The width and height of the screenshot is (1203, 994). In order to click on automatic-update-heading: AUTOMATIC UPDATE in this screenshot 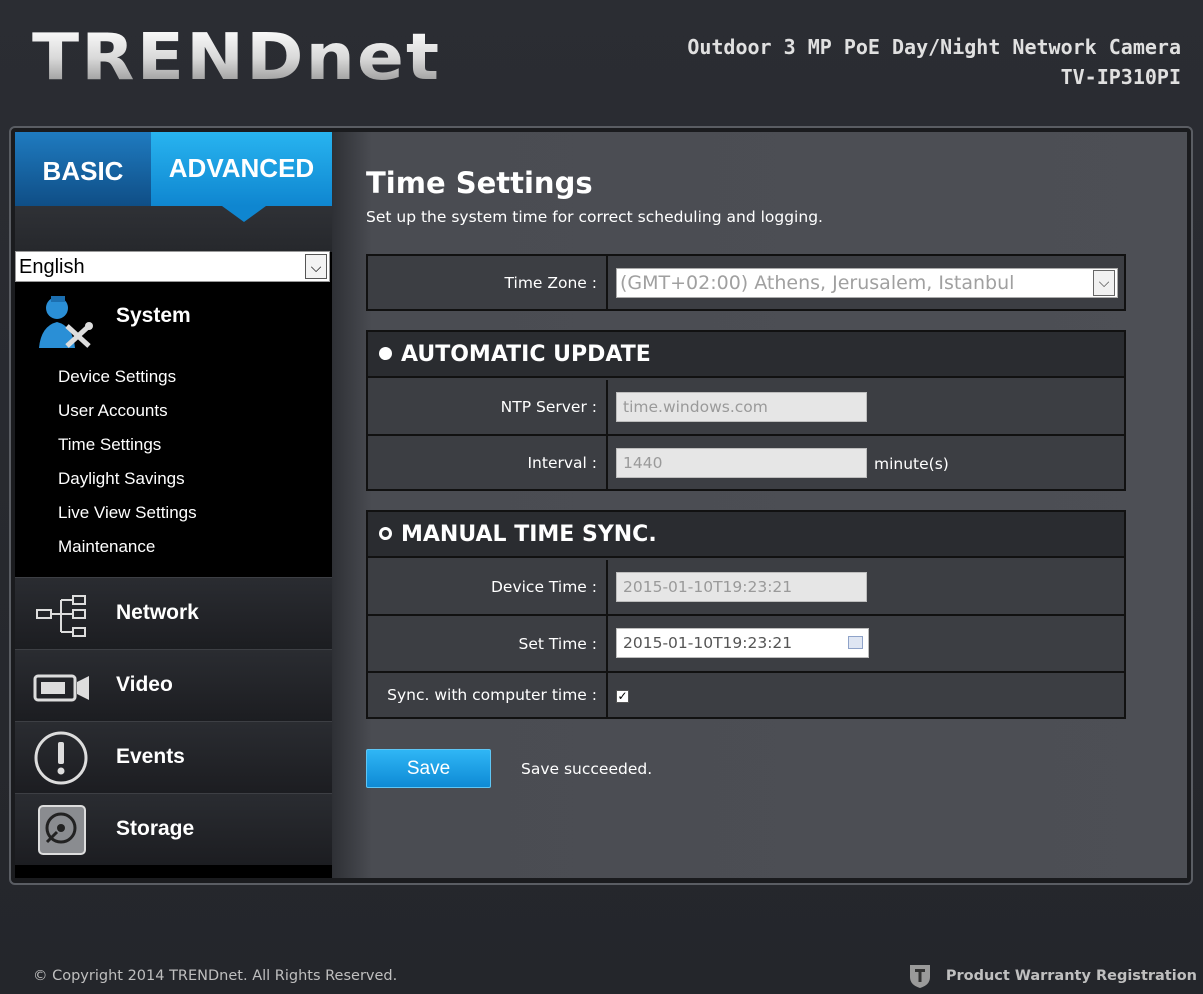, I will do `click(526, 354)`.